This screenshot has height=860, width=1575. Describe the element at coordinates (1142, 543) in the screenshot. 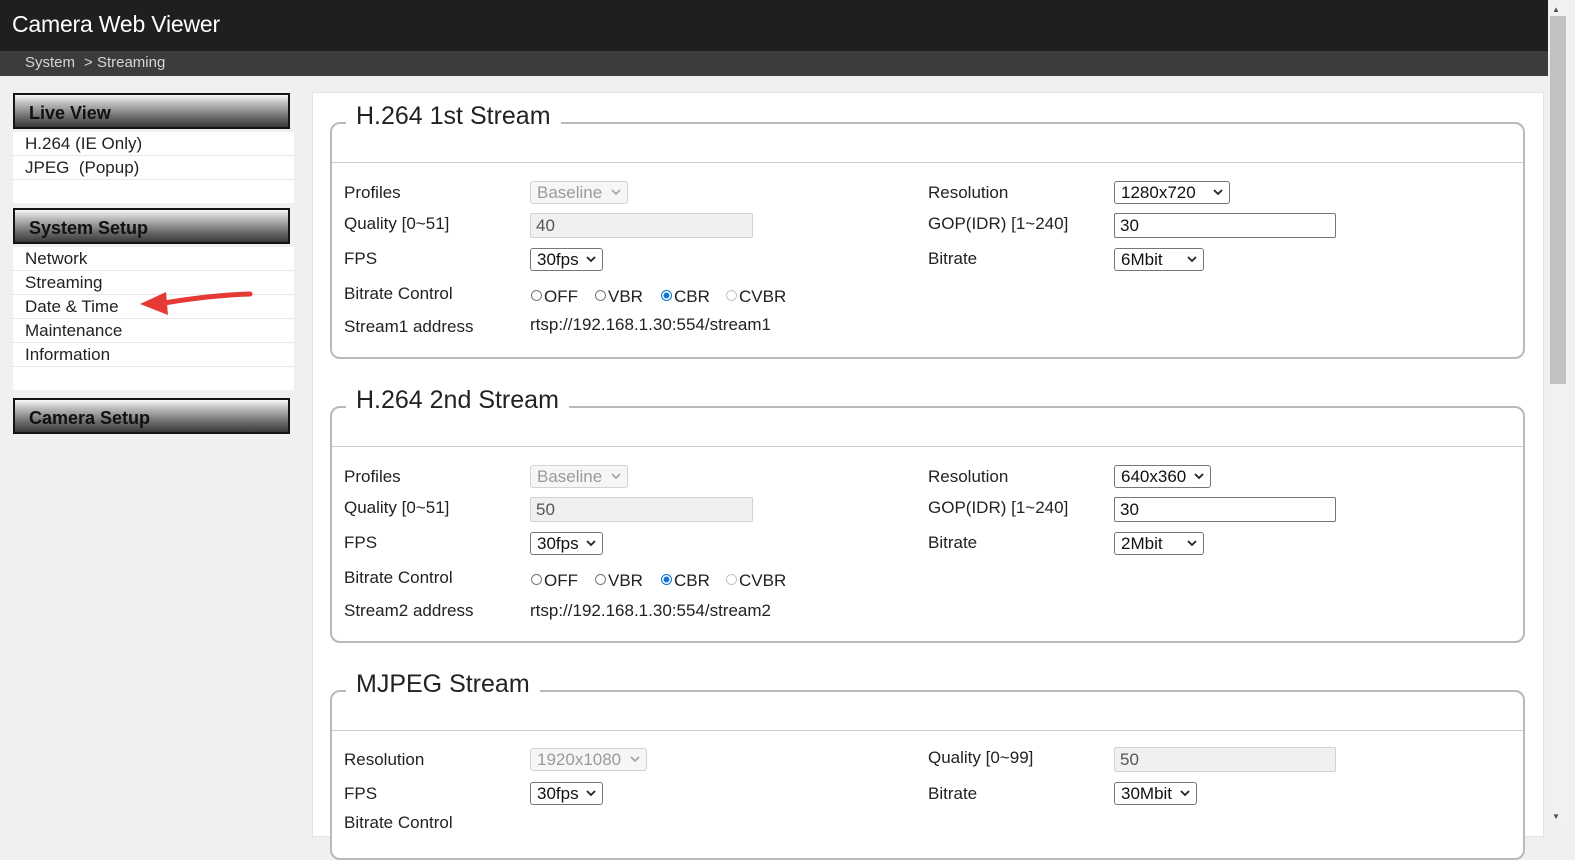

I see `bitrate-value: 2Mbit` at that location.